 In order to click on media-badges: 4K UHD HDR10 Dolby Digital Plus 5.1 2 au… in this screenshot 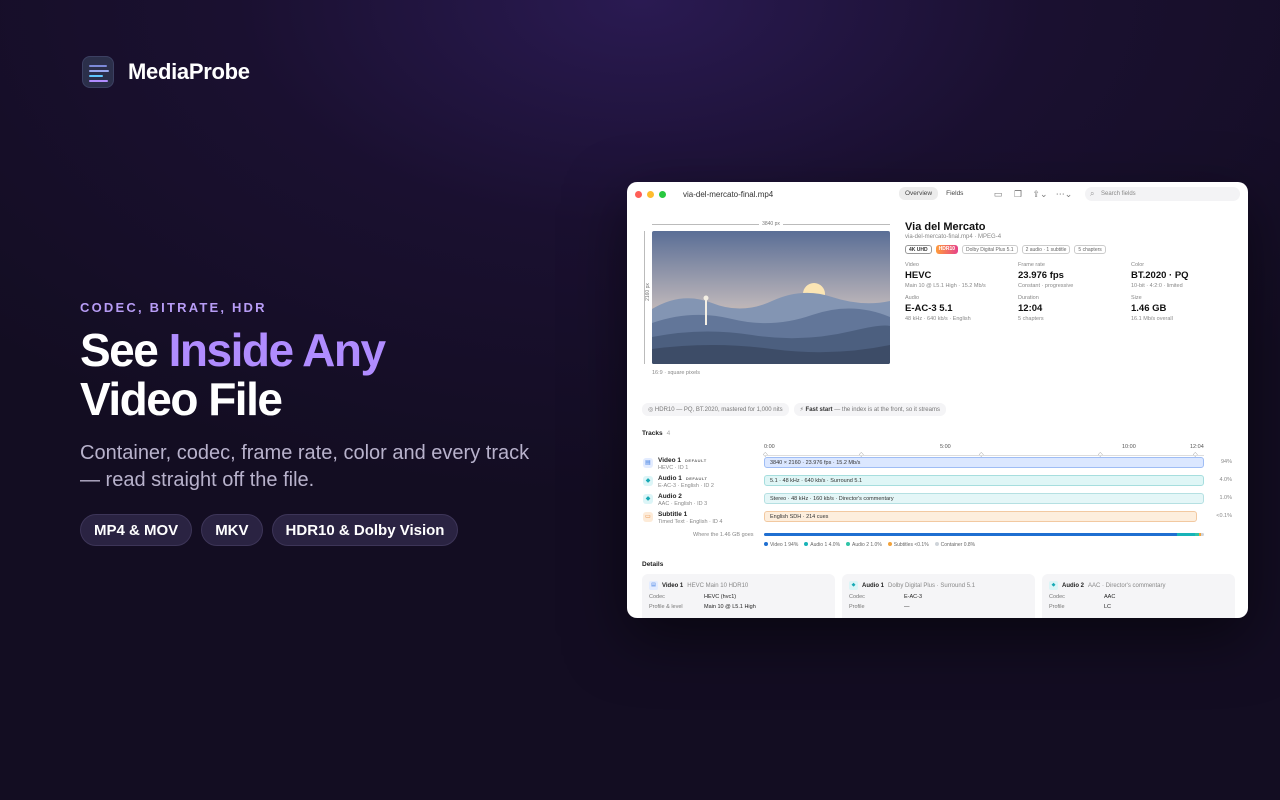, I will do `click(1005, 249)`.